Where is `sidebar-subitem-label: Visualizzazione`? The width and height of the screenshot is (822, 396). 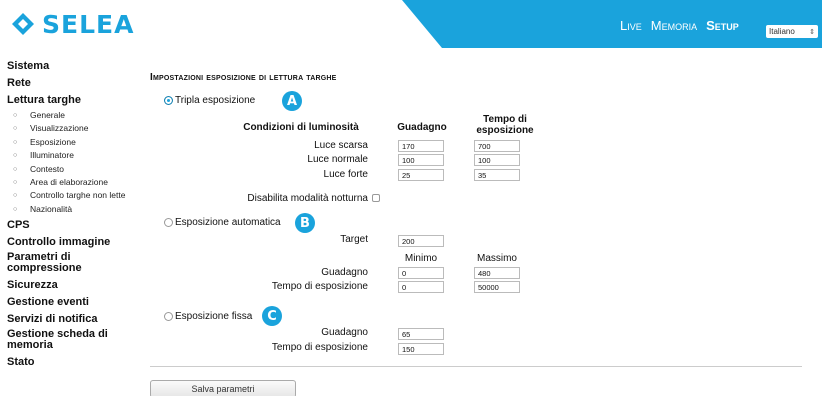 sidebar-subitem-label: Visualizzazione is located at coordinates (59, 128).